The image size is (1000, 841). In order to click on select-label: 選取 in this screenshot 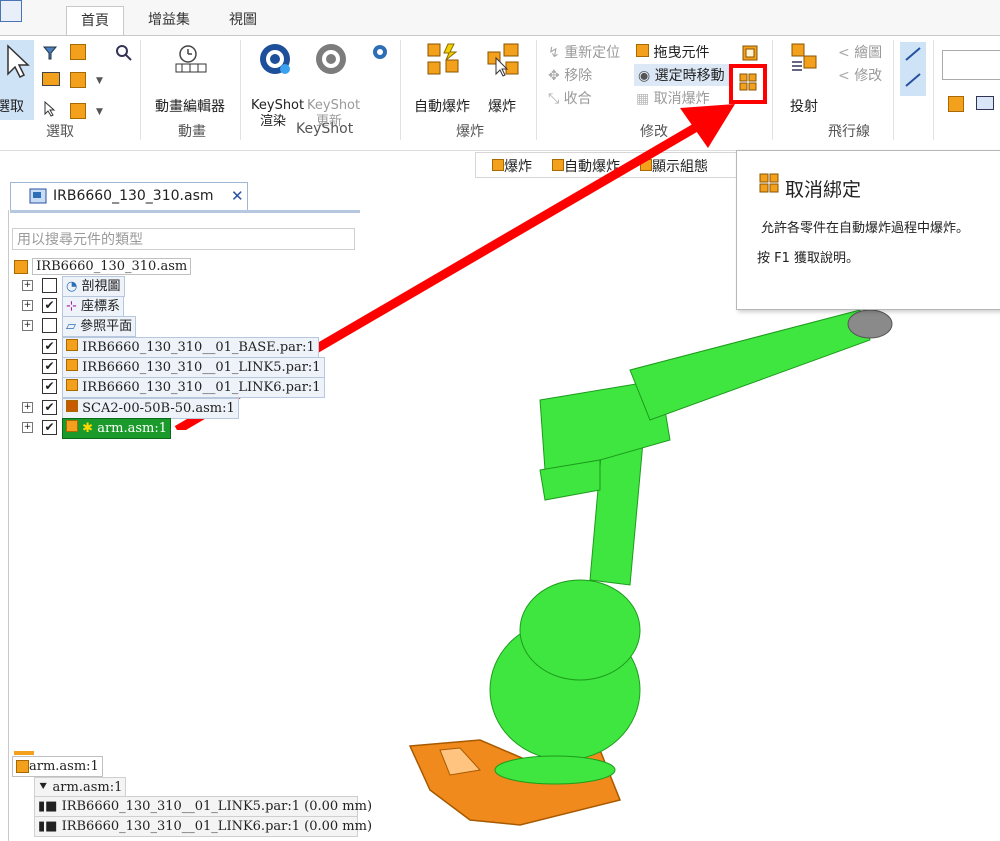, I will do `click(12, 107)`.